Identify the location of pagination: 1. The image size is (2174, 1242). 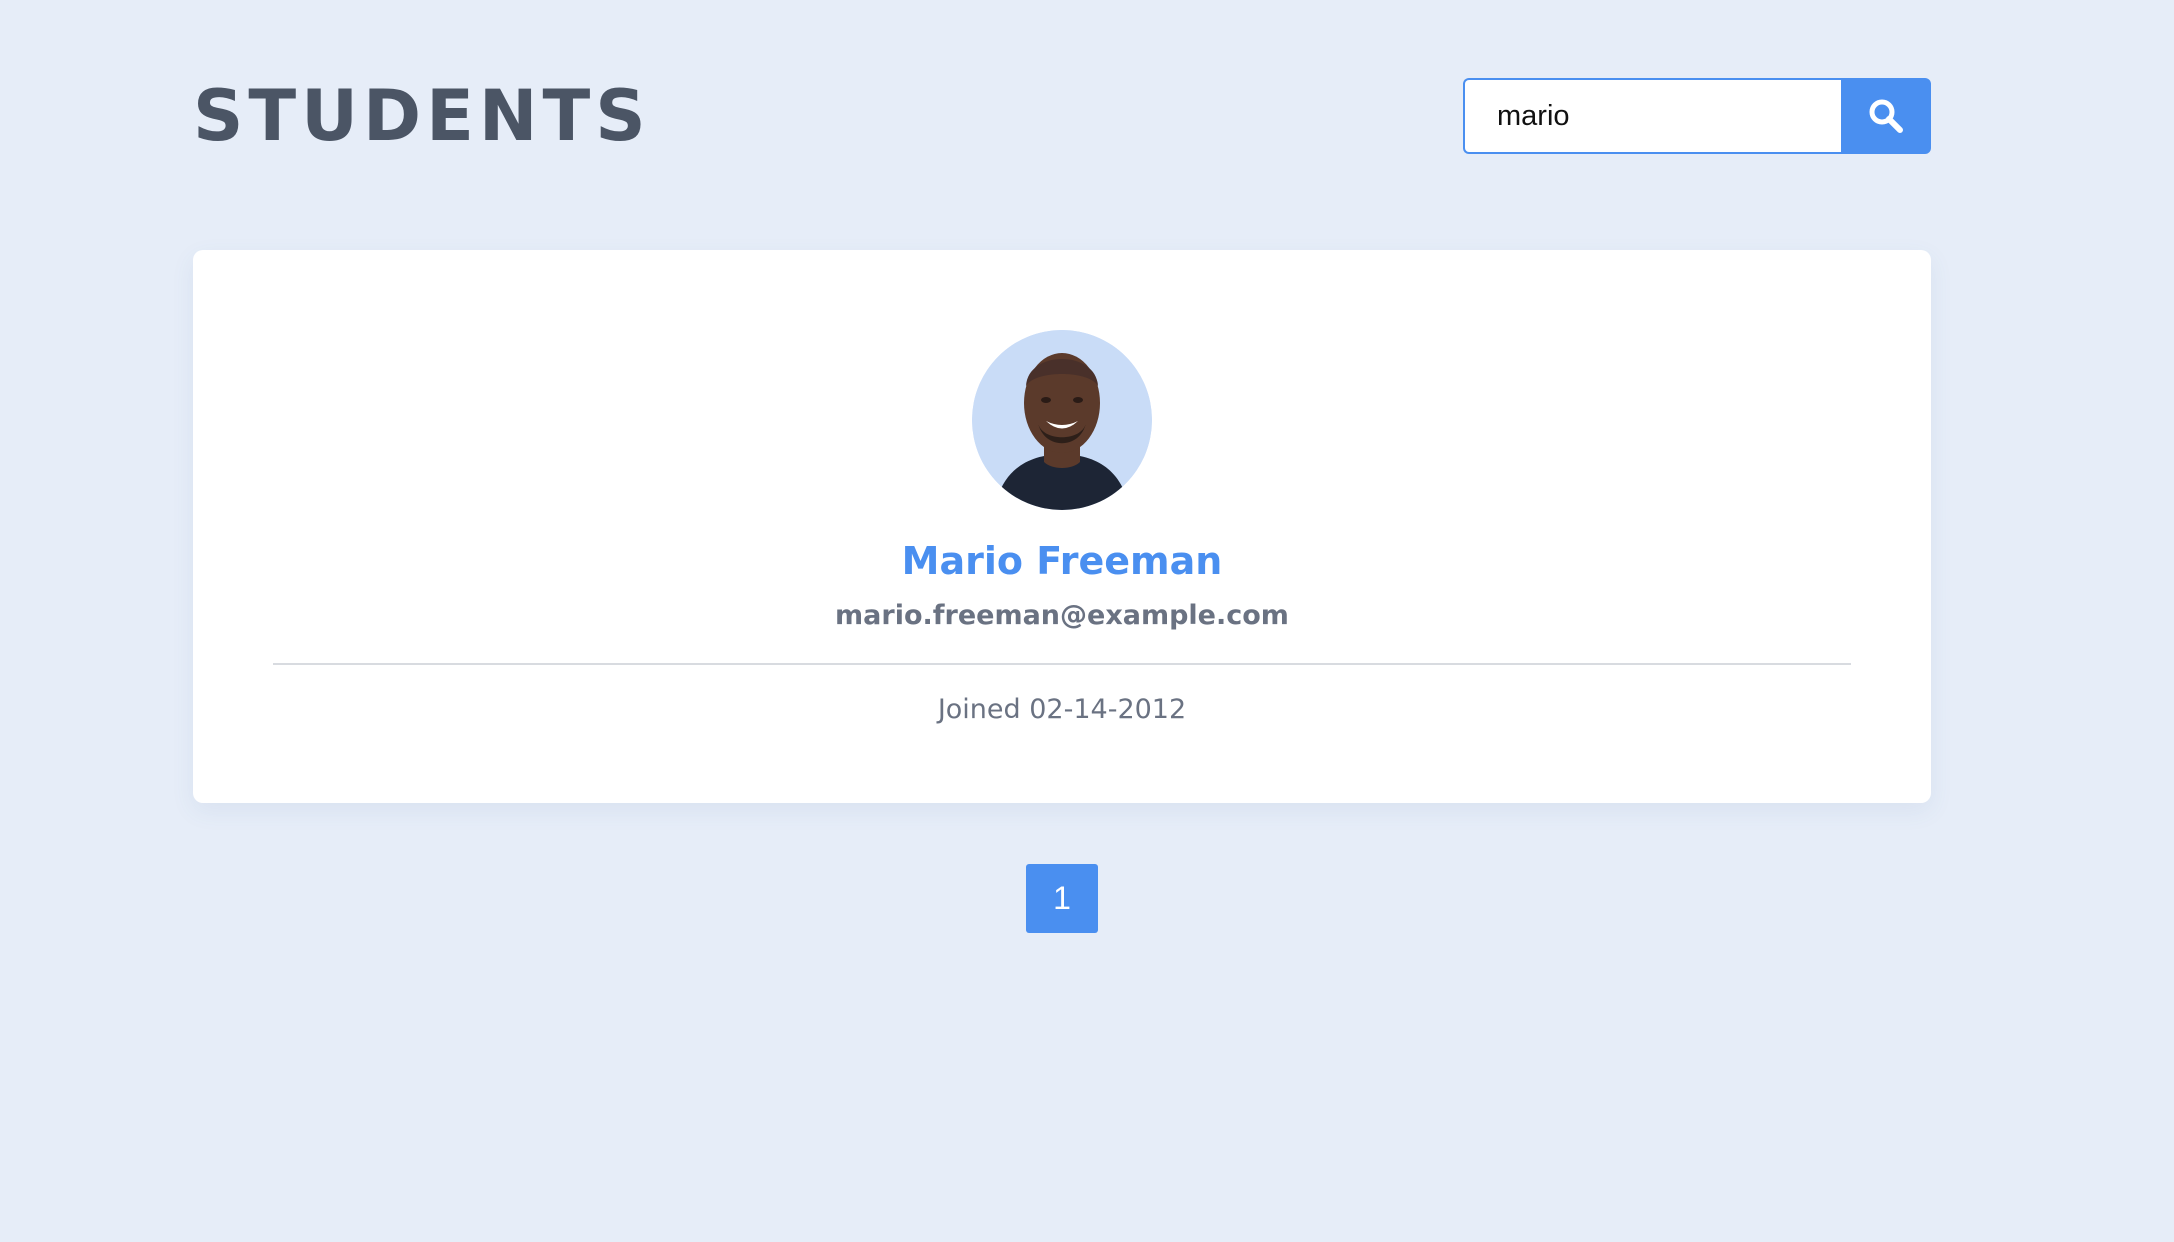
(1062, 898).